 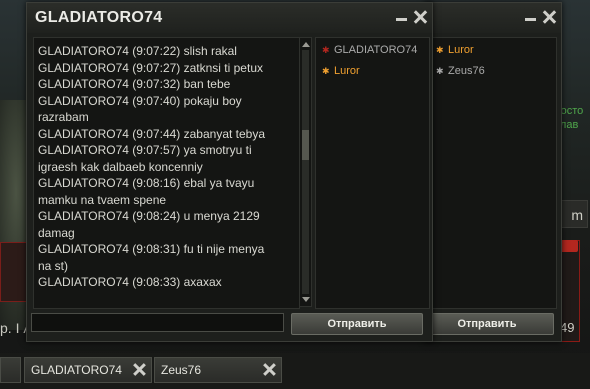 I want to click on scroll-down-icon, so click(x=306, y=299).